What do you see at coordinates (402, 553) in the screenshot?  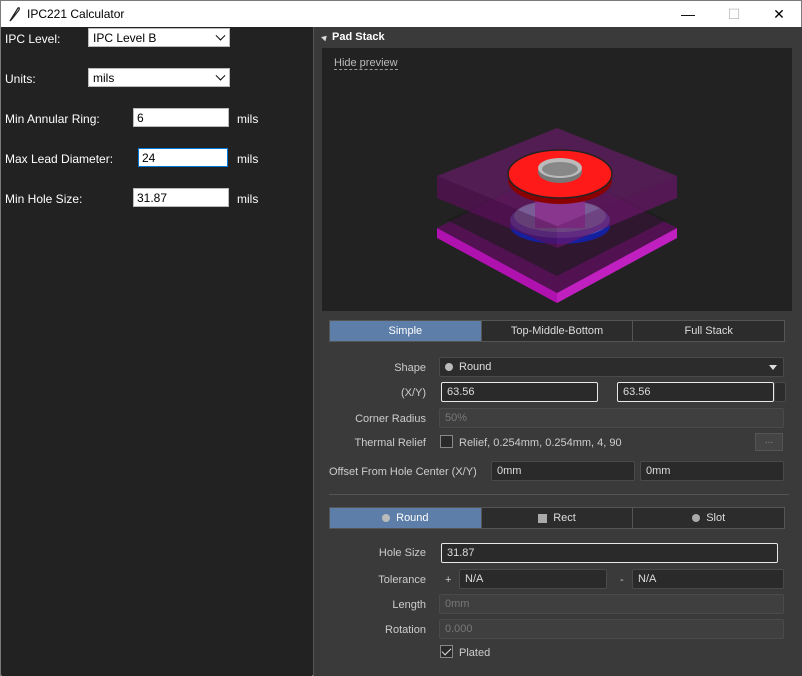 I see `hole-size-label: Hole Size` at bounding box center [402, 553].